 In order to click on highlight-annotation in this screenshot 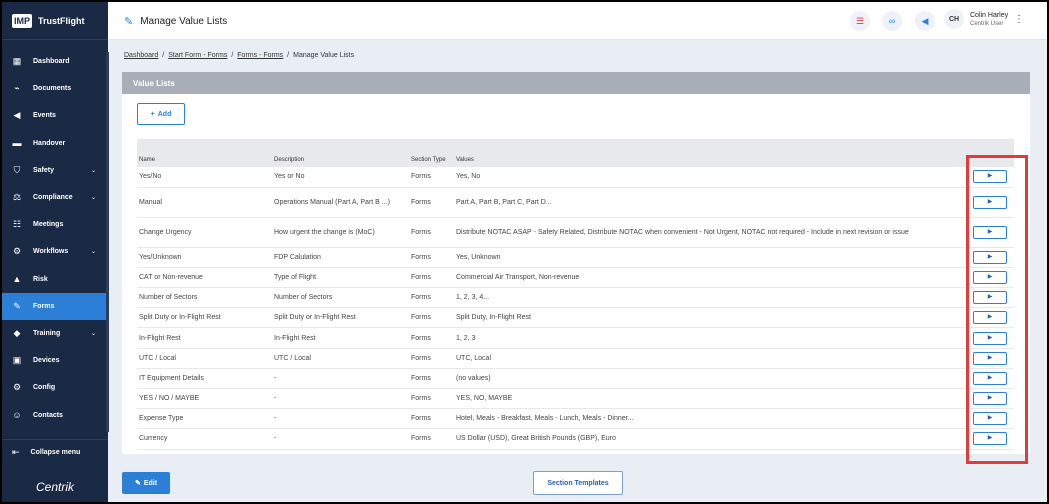, I will do `click(997, 309)`.